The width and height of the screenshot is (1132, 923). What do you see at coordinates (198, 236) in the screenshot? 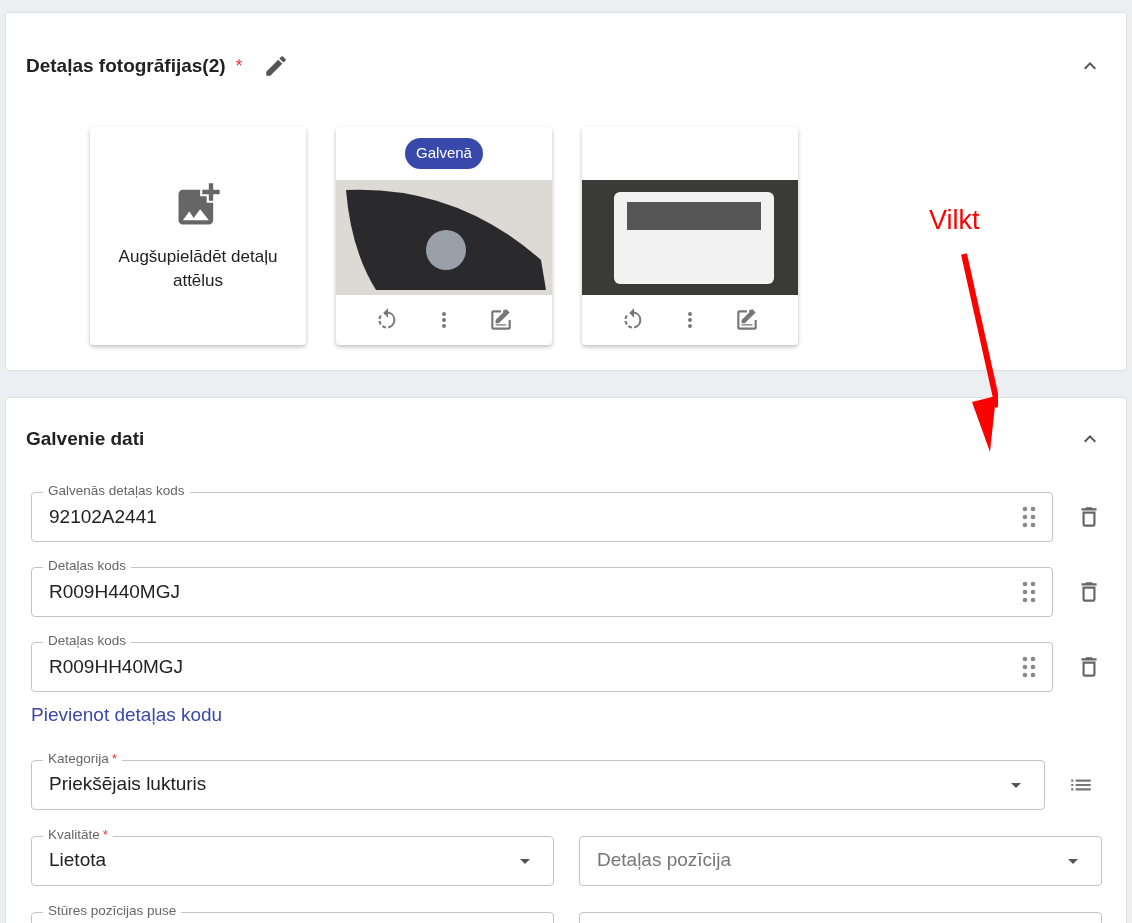
I see `upload-card: Augšupielādēt detaļu attēlus` at bounding box center [198, 236].